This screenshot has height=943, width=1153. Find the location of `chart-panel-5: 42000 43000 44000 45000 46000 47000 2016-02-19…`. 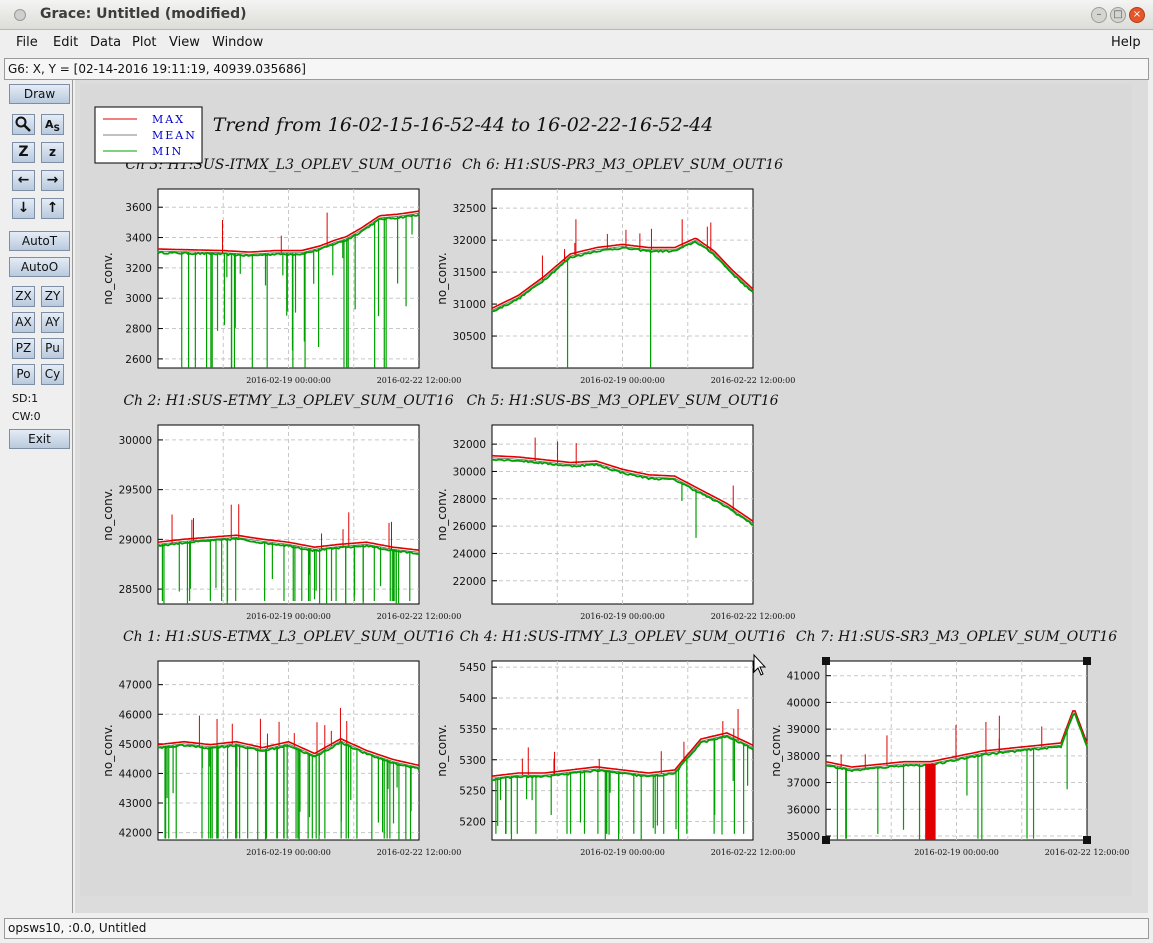

chart-panel-5: 42000 43000 44000 45000 46000 47000 2016-02-19… is located at coordinates (281, 743).